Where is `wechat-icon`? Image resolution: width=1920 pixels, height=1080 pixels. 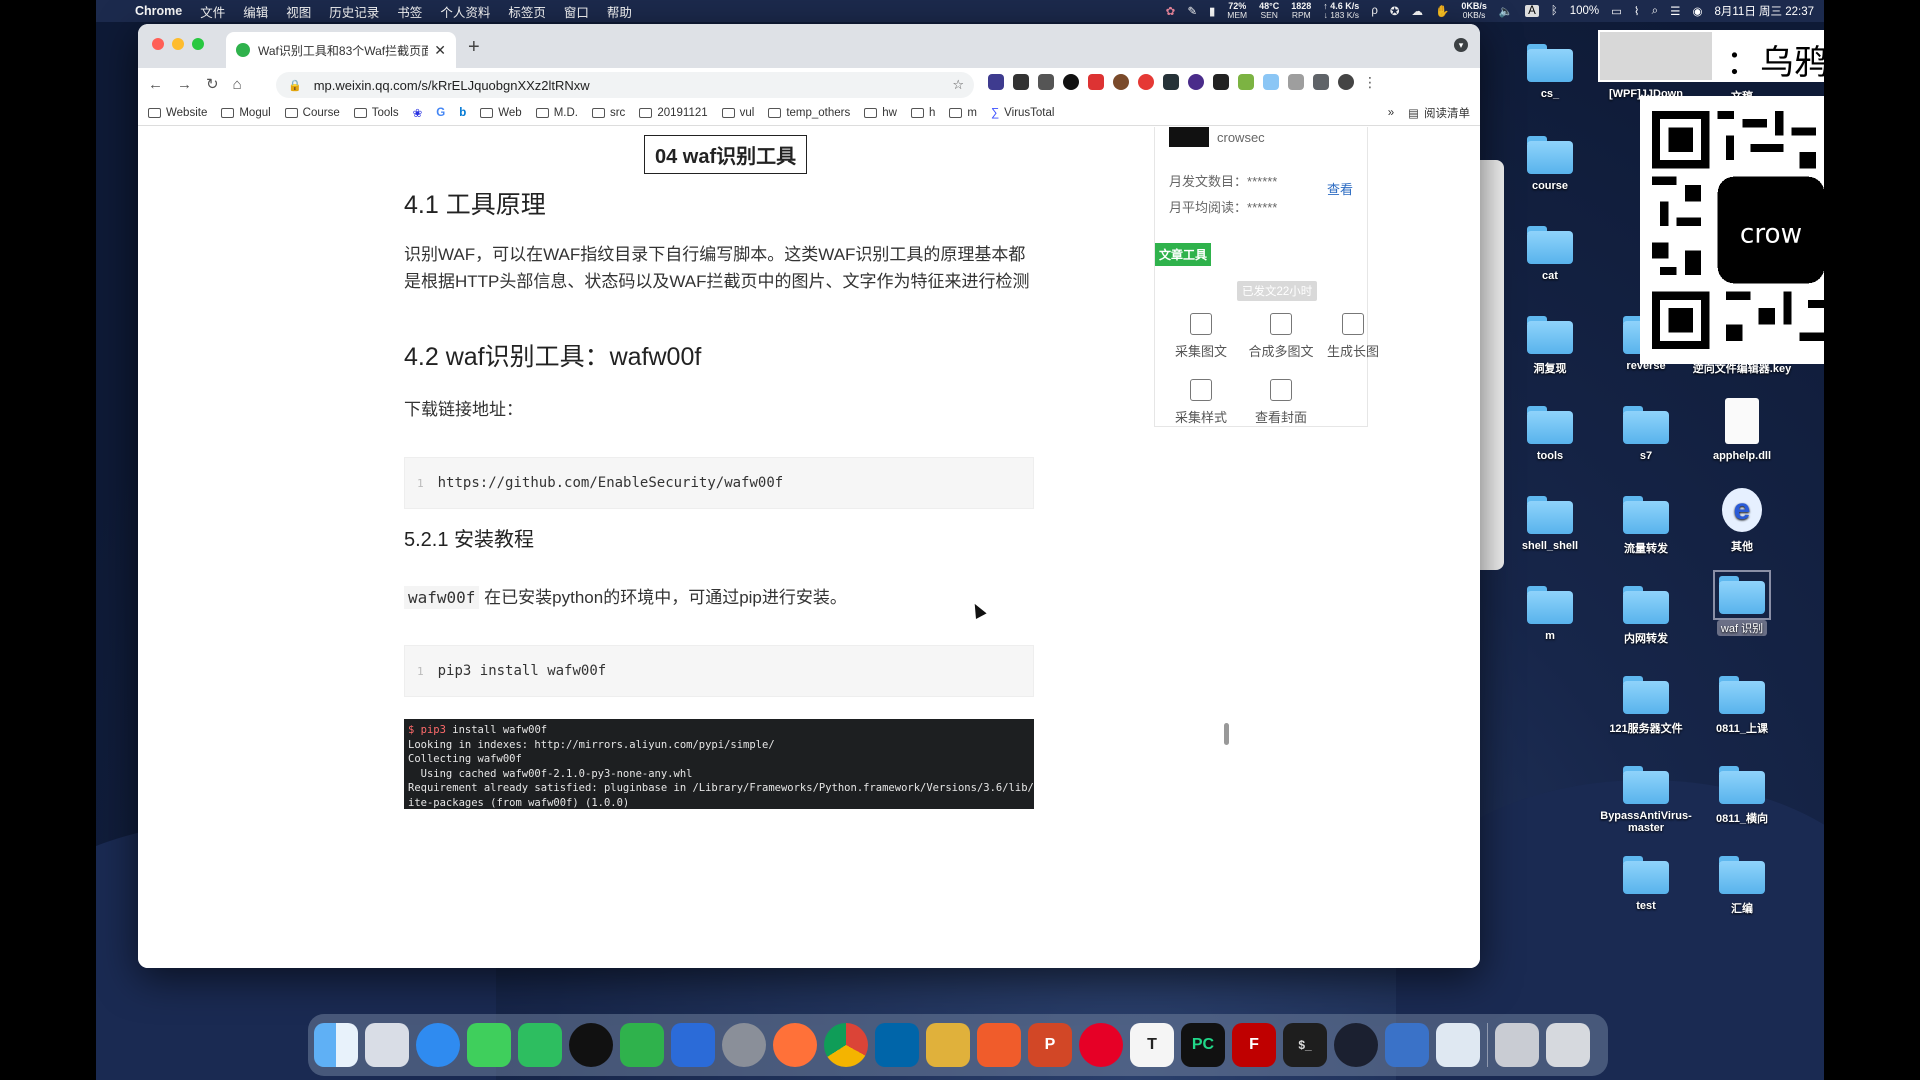
wechat-icon is located at coordinates (642, 1045).